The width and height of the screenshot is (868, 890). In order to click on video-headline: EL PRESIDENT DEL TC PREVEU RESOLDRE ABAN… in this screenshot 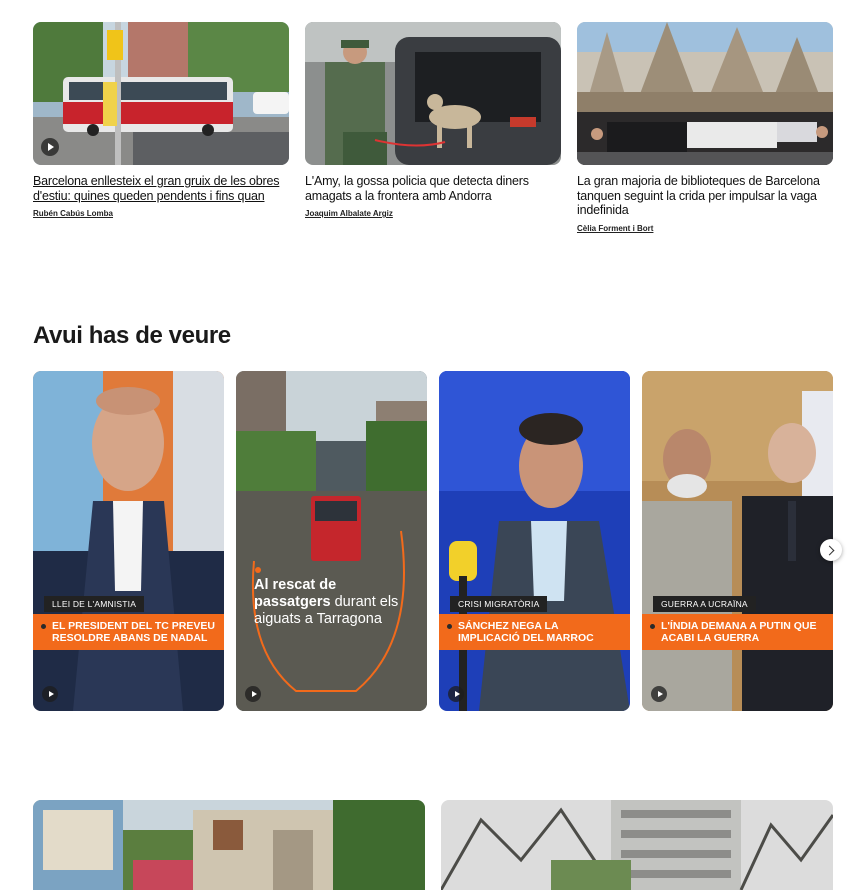, I will do `click(128, 632)`.